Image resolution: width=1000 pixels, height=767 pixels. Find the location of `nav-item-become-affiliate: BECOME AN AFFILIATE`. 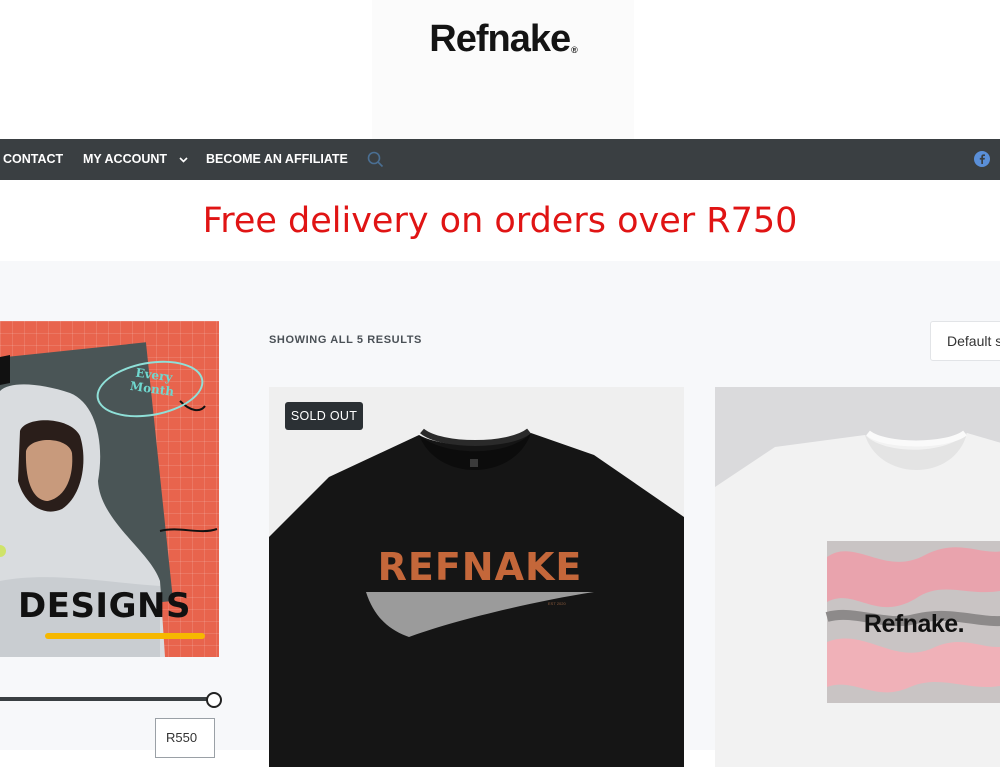

nav-item-become-affiliate: BECOME AN AFFILIATE is located at coordinates (277, 159).